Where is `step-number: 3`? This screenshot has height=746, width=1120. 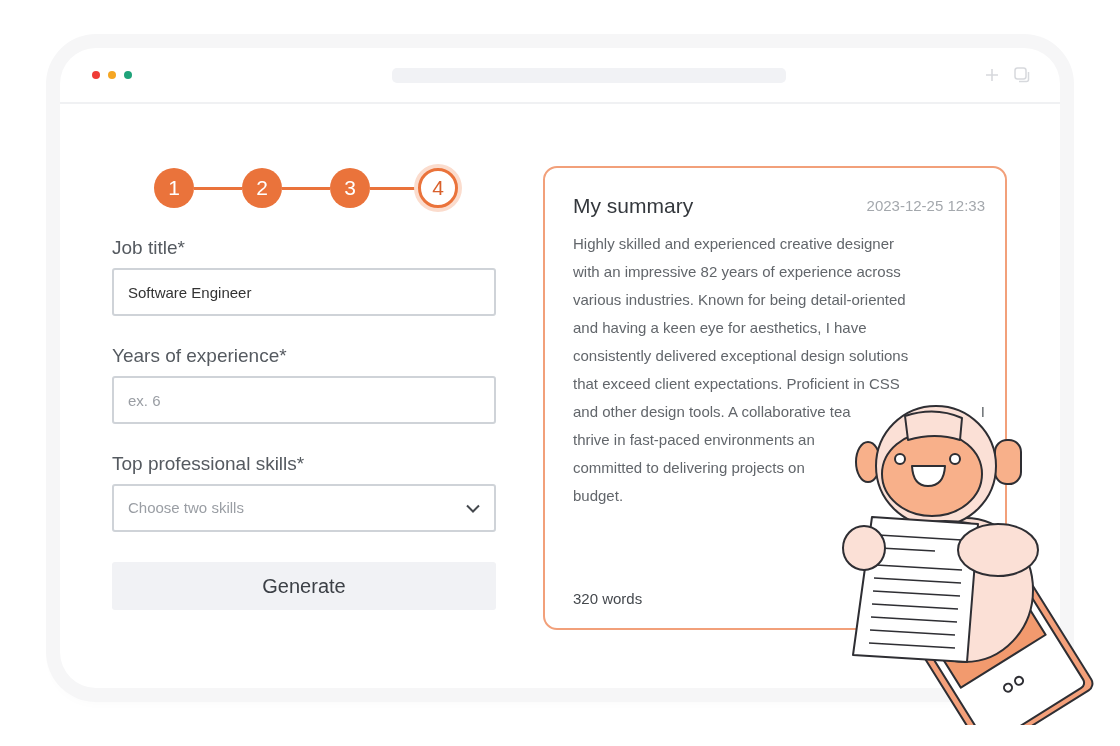
step-number: 3 is located at coordinates (350, 188).